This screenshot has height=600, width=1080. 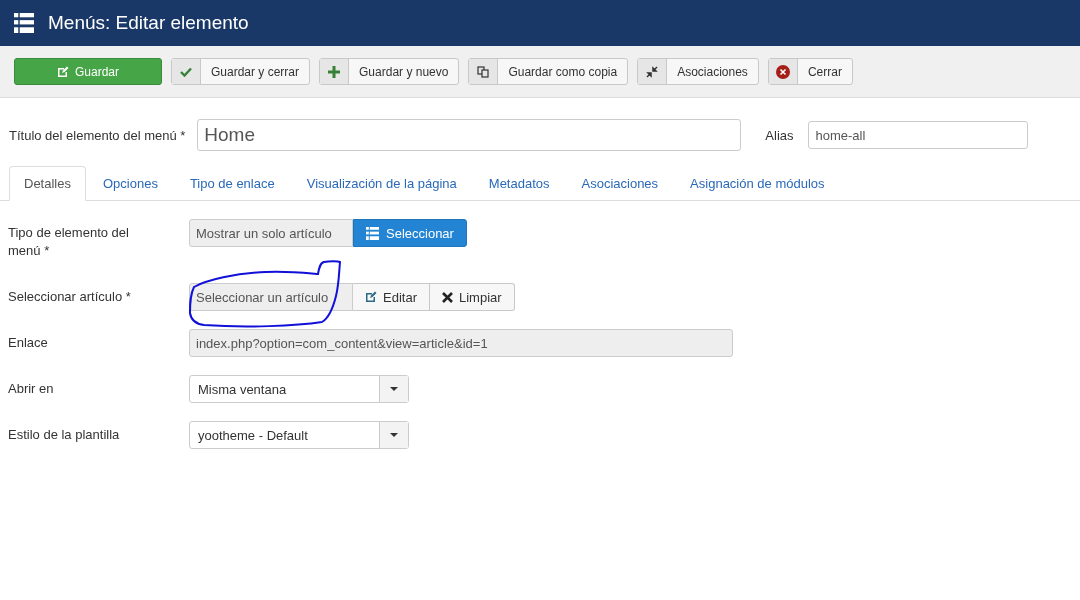 What do you see at coordinates (548, 71) in the screenshot?
I see `toolbar-button: Guardar como copia` at bounding box center [548, 71].